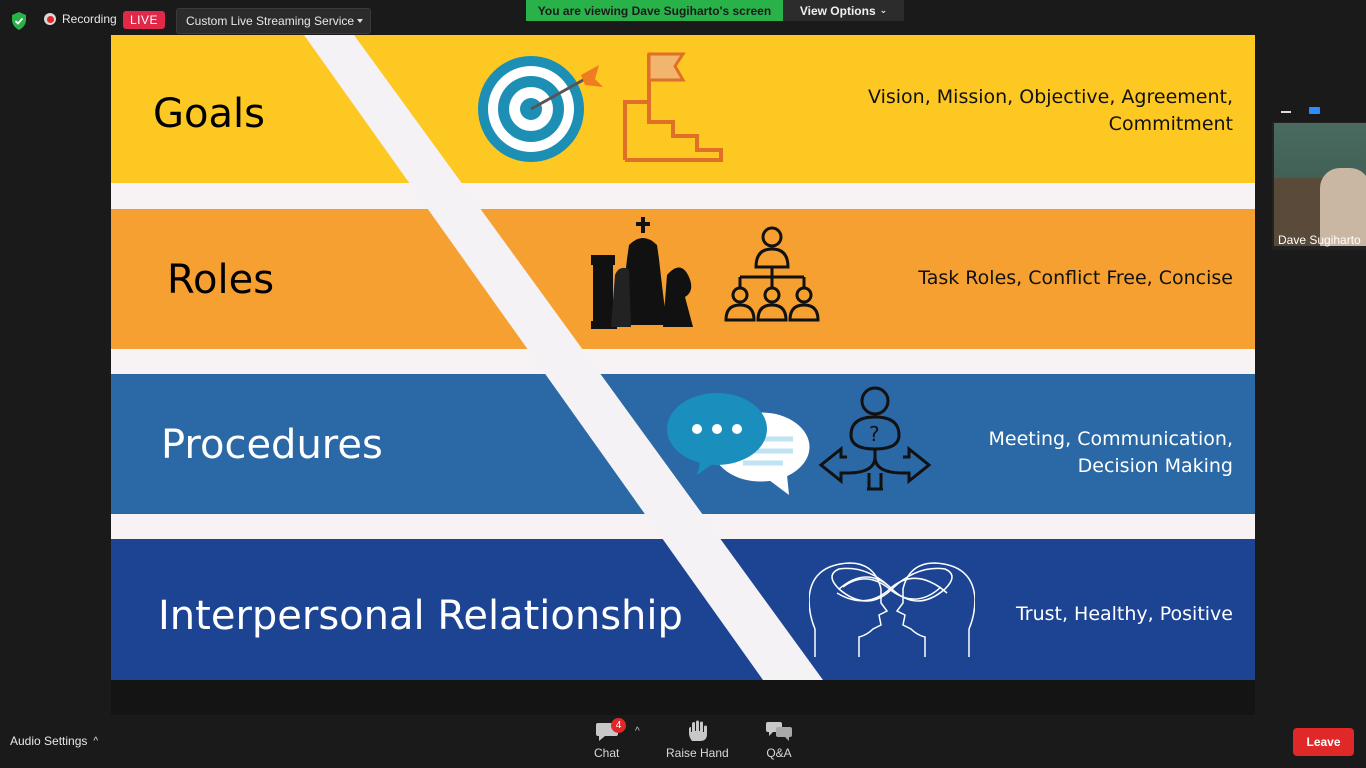 This screenshot has width=1366, height=768. Describe the element at coordinates (96, 741) in the screenshot. I see `chevron-up-icon: ^` at that location.